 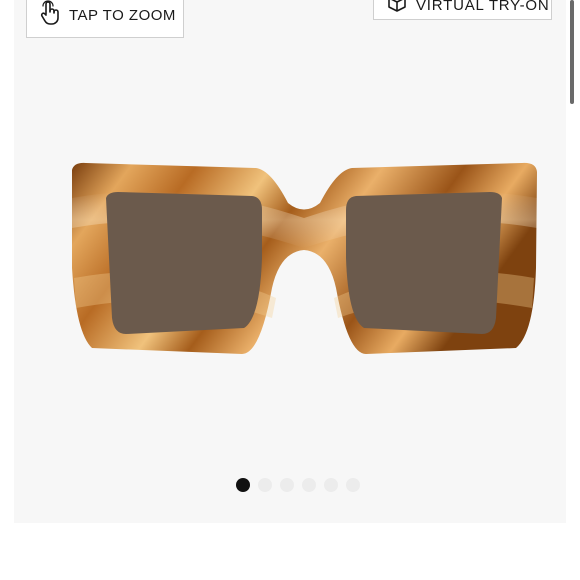 What do you see at coordinates (122, 15) in the screenshot?
I see `tap-to-zoom-label: TAP TO ZOOM` at bounding box center [122, 15].